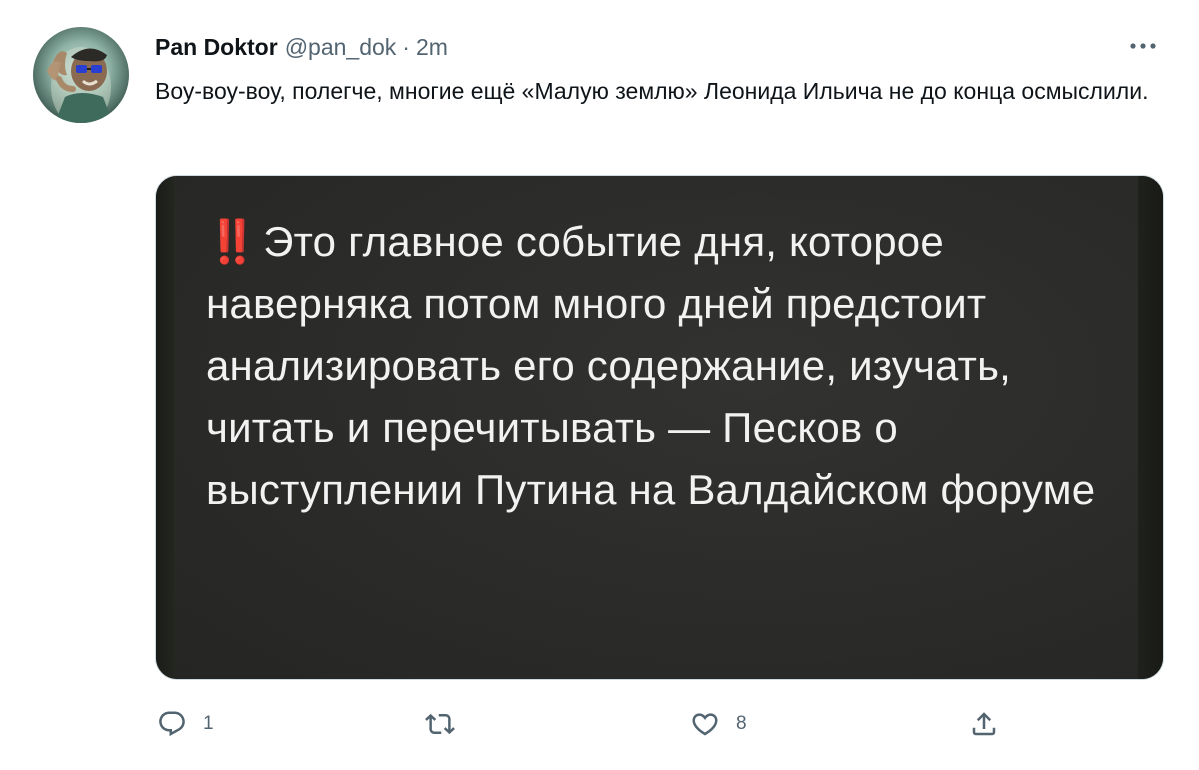 The height and width of the screenshot is (770, 1199). What do you see at coordinates (1150, 427) in the screenshot?
I see `media-right-strip` at bounding box center [1150, 427].